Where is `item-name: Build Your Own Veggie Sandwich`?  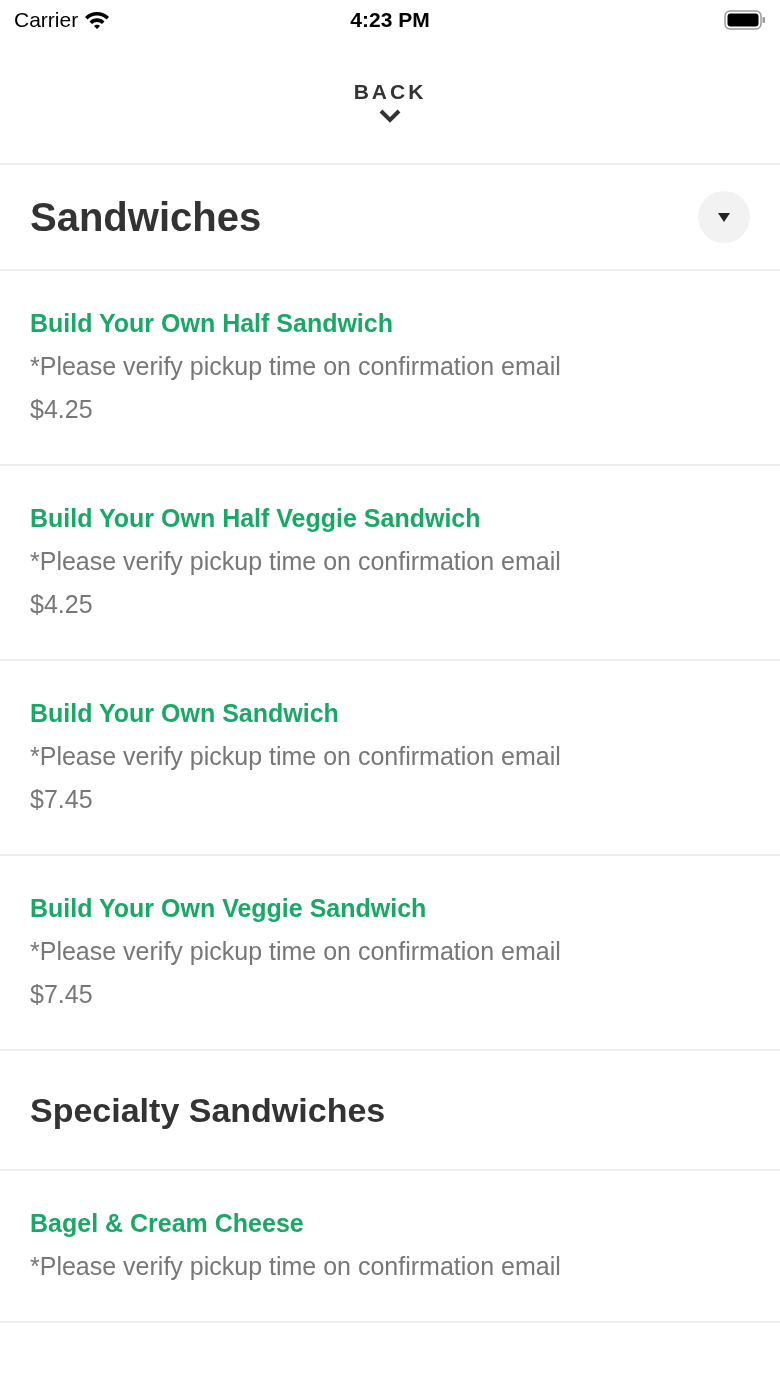 item-name: Build Your Own Veggie Sandwich is located at coordinates (229, 908).